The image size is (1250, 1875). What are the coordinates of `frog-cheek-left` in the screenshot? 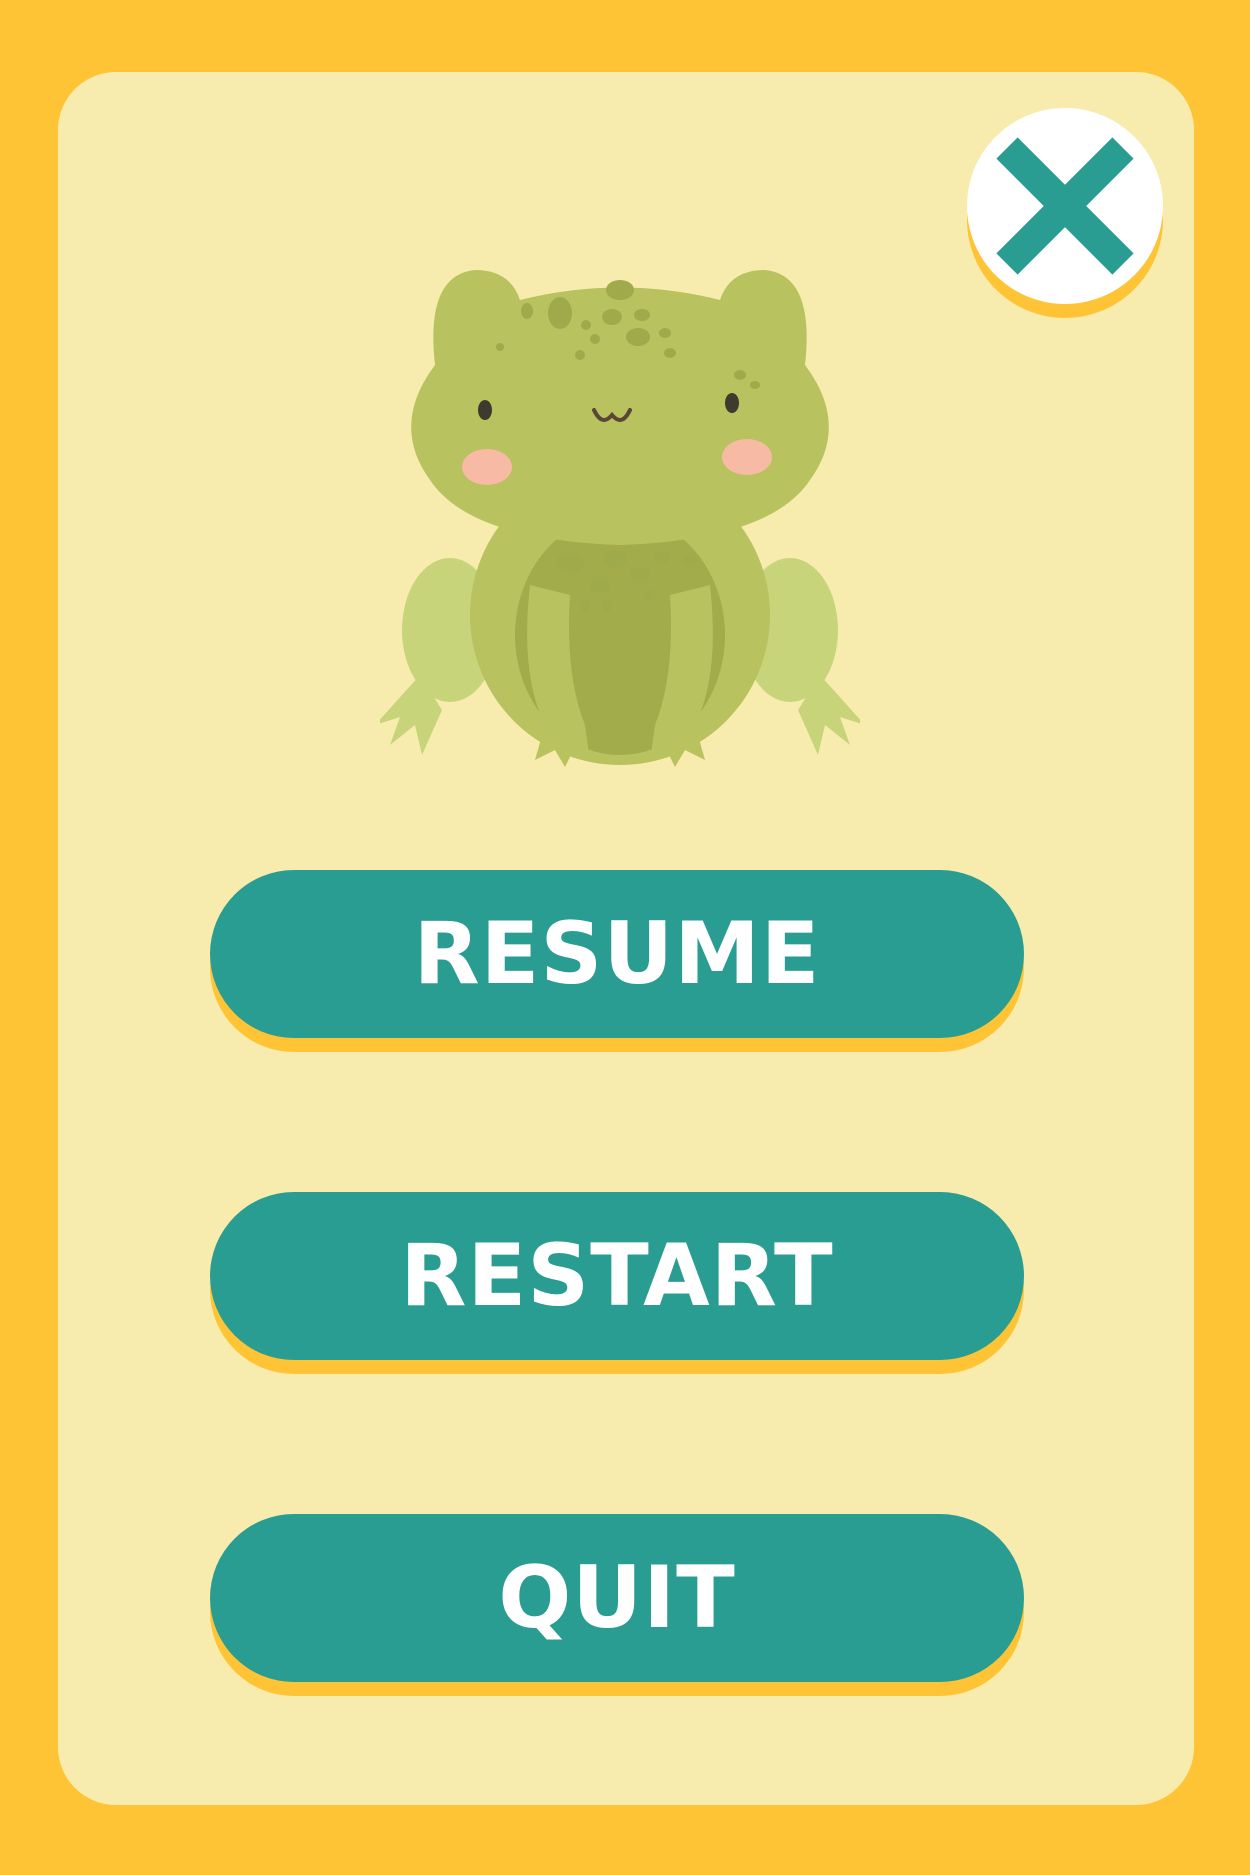 It's located at (487, 467).